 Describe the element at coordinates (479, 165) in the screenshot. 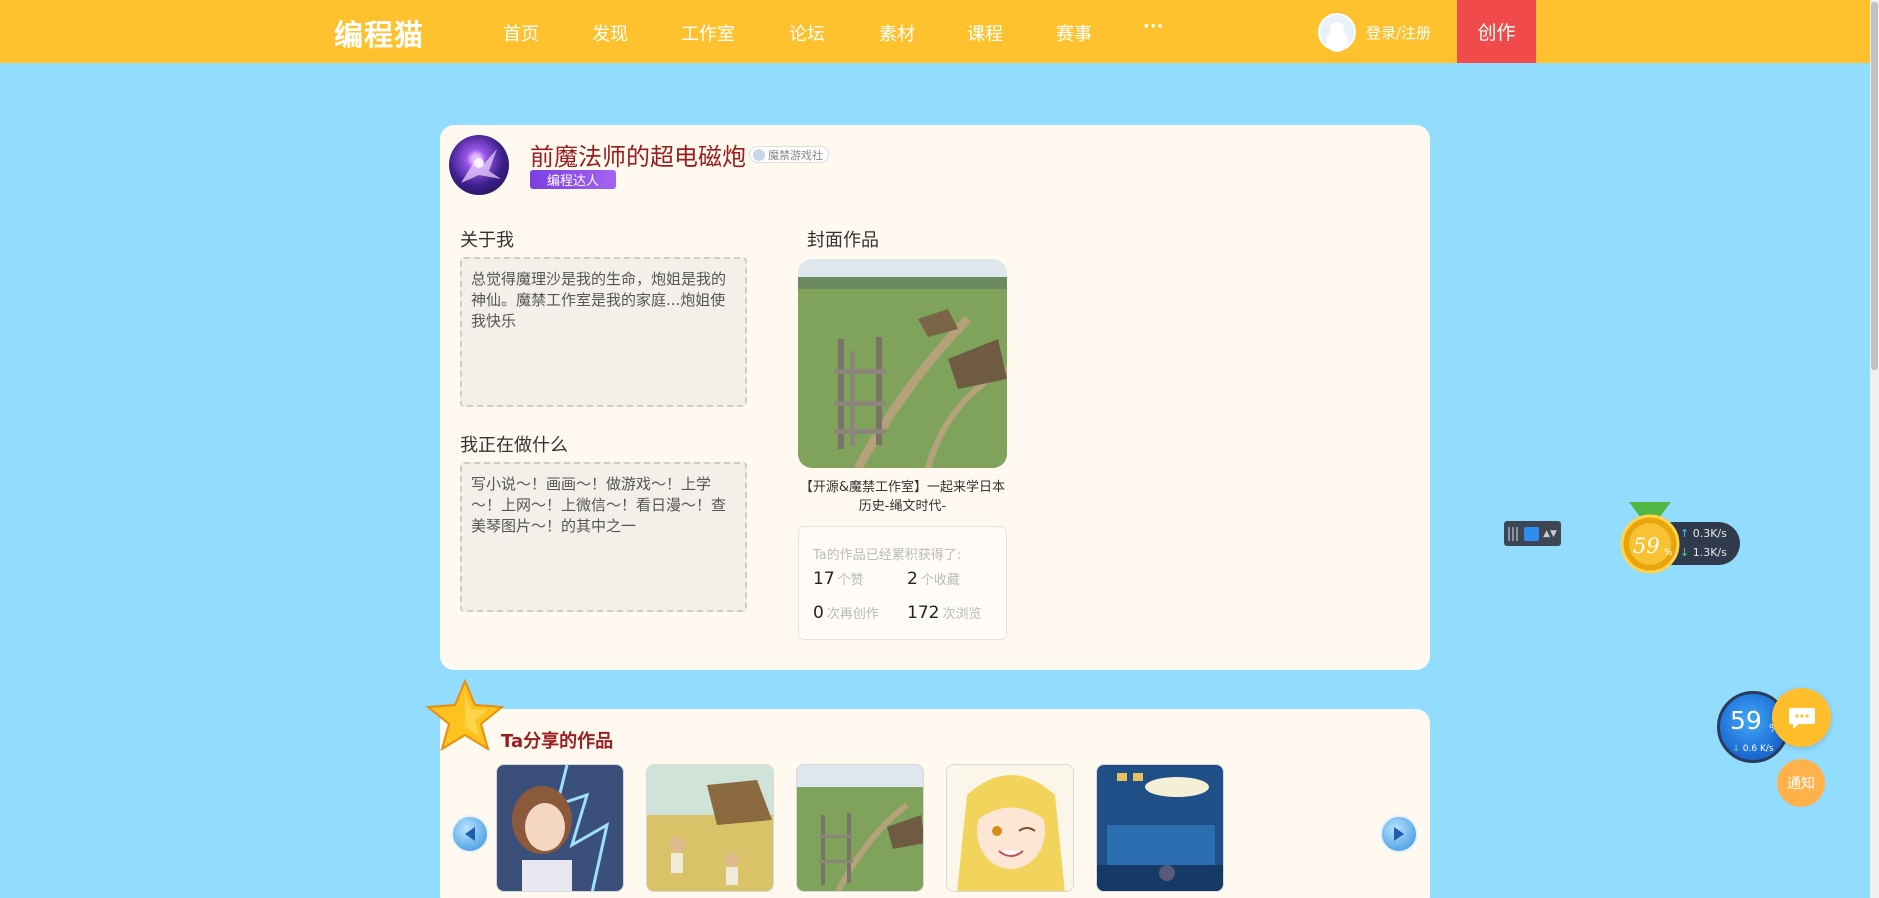

I see `profile-avatar` at that location.